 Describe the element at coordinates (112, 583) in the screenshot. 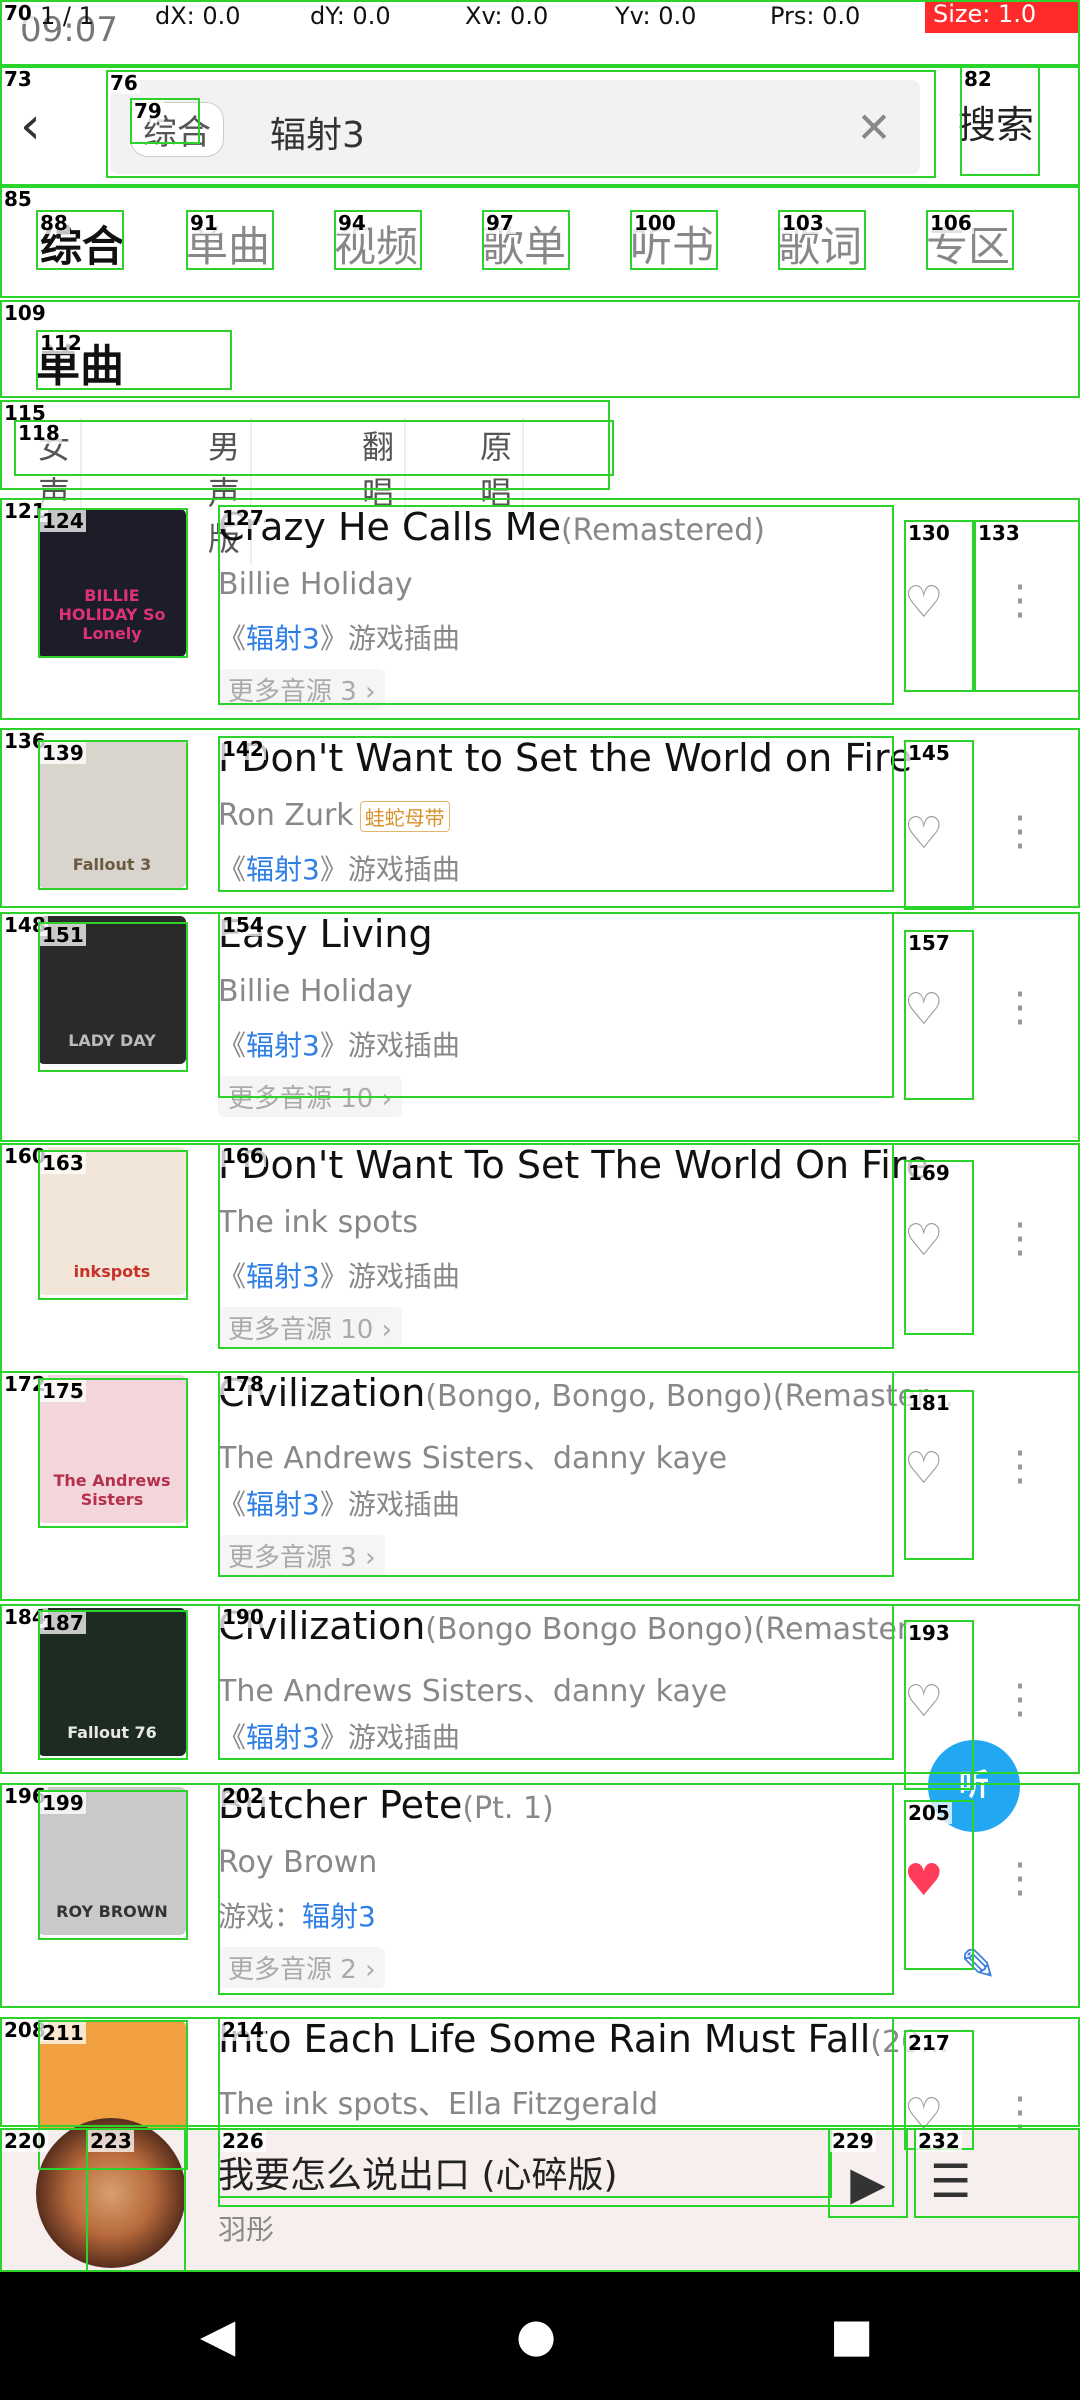

I see `album-cover: BILLIE HOLIDAY So Lonely` at that location.